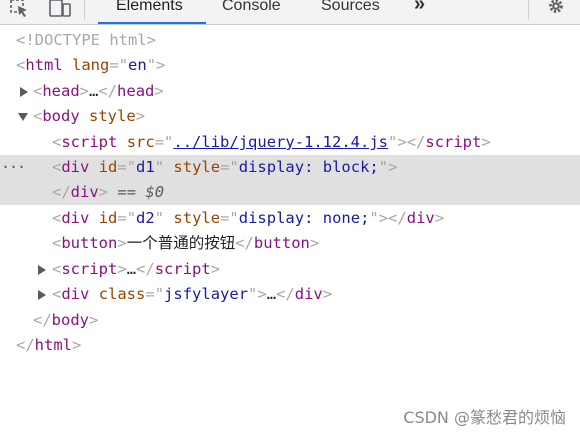 The image size is (580, 436). Describe the element at coordinates (484, 417) in the screenshot. I see `watermark-text: CSDN @篆愁君的烦恼` at that location.